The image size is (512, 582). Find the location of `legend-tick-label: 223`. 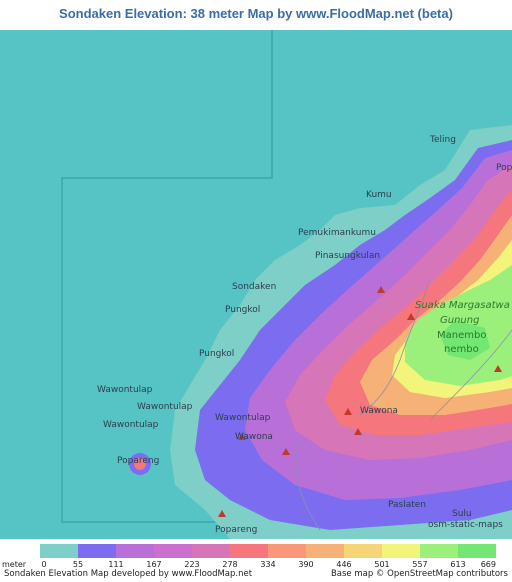

legend-tick-label: 223 is located at coordinates (192, 564).